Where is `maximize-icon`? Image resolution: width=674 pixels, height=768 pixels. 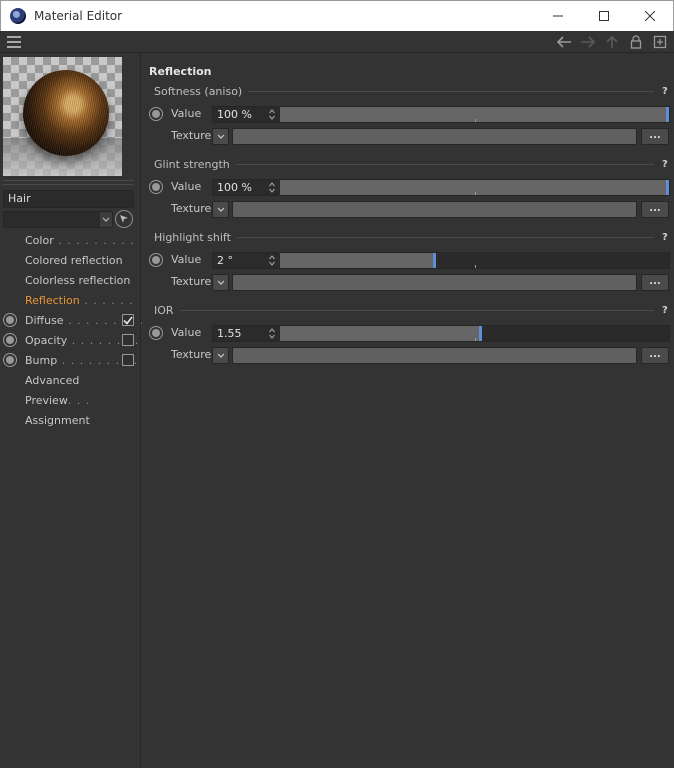
maximize-icon is located at coordinates (604, 16).